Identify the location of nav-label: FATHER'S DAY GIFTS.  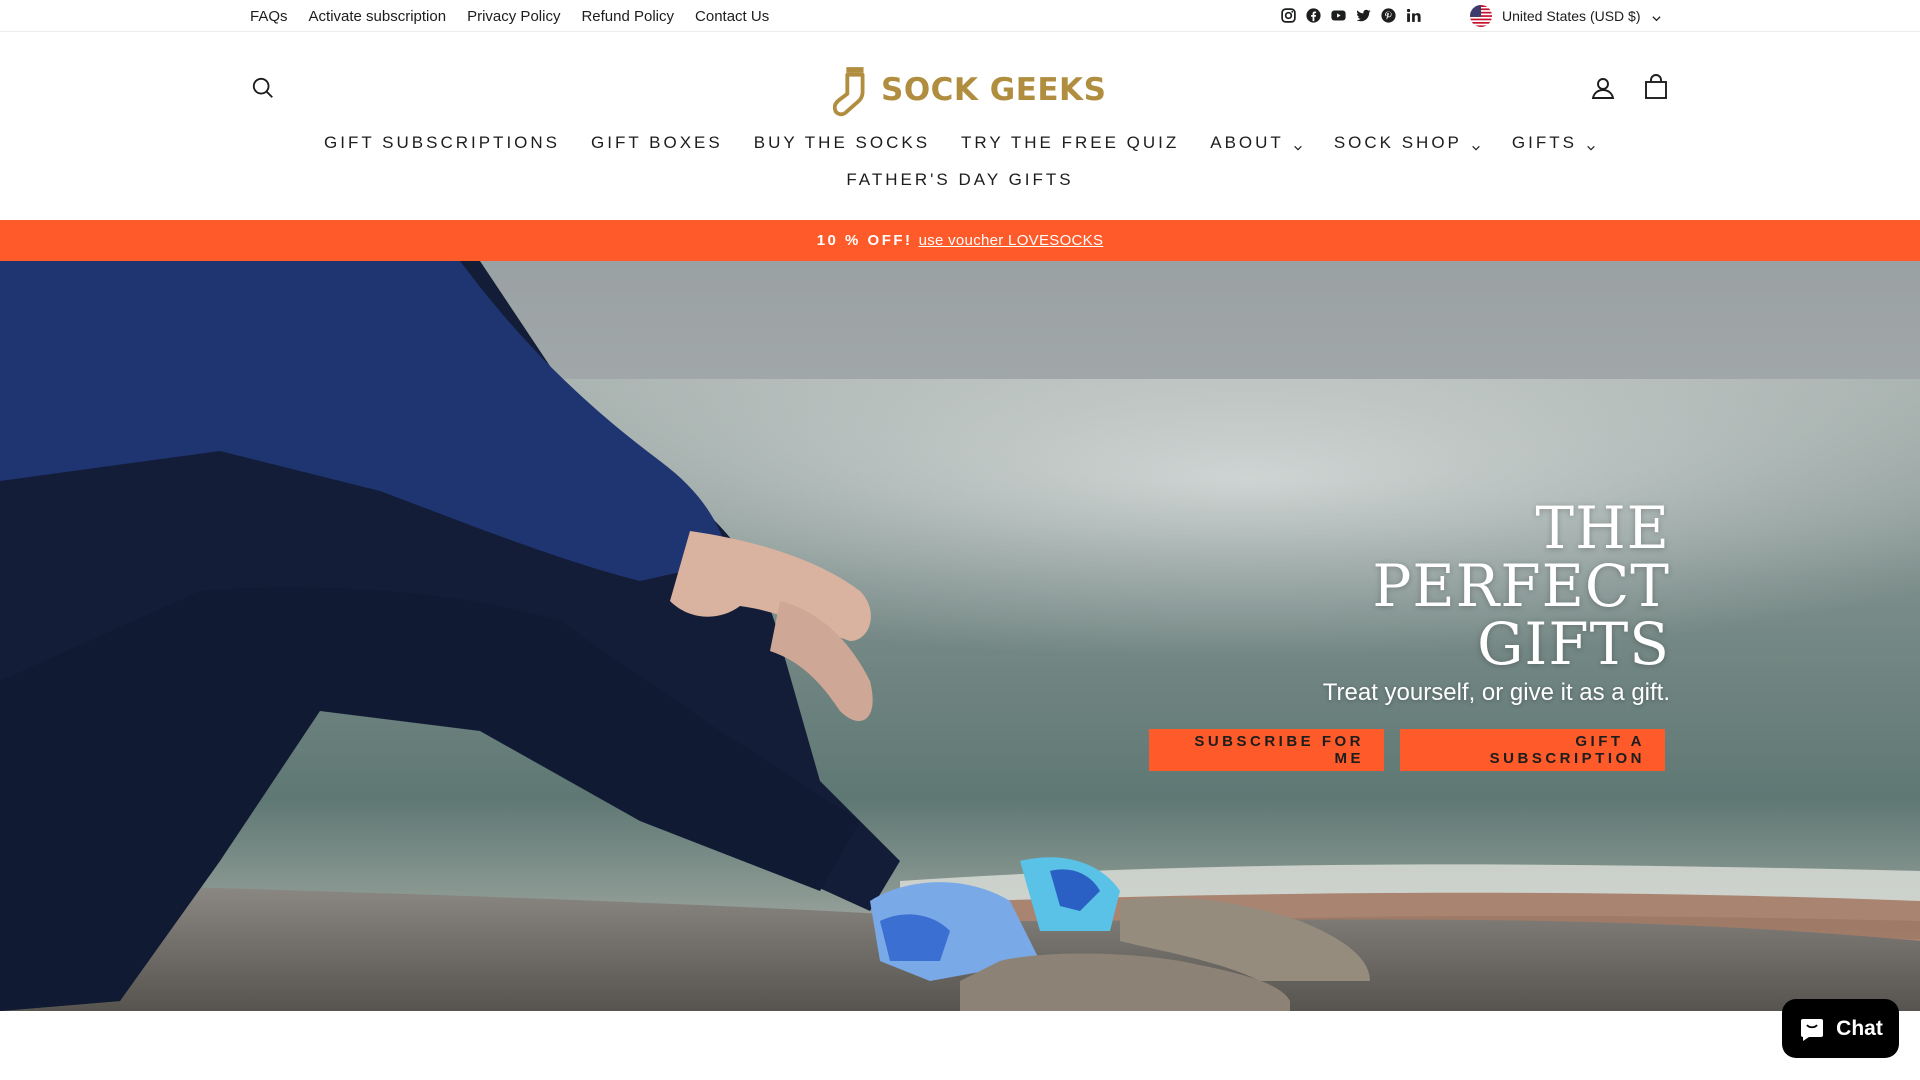
(960, 179).